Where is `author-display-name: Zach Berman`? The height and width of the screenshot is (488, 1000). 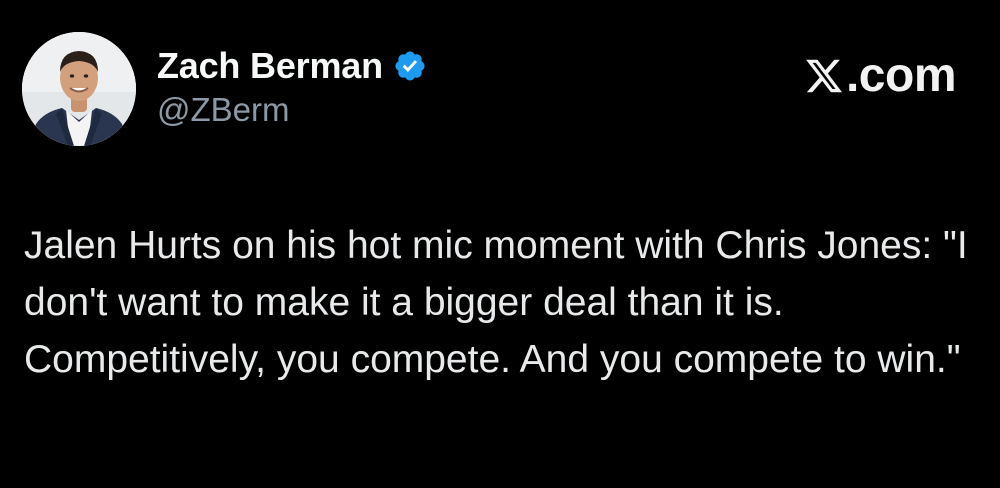
author-display-name: Zach Berman is located at coordinates (270, 66).